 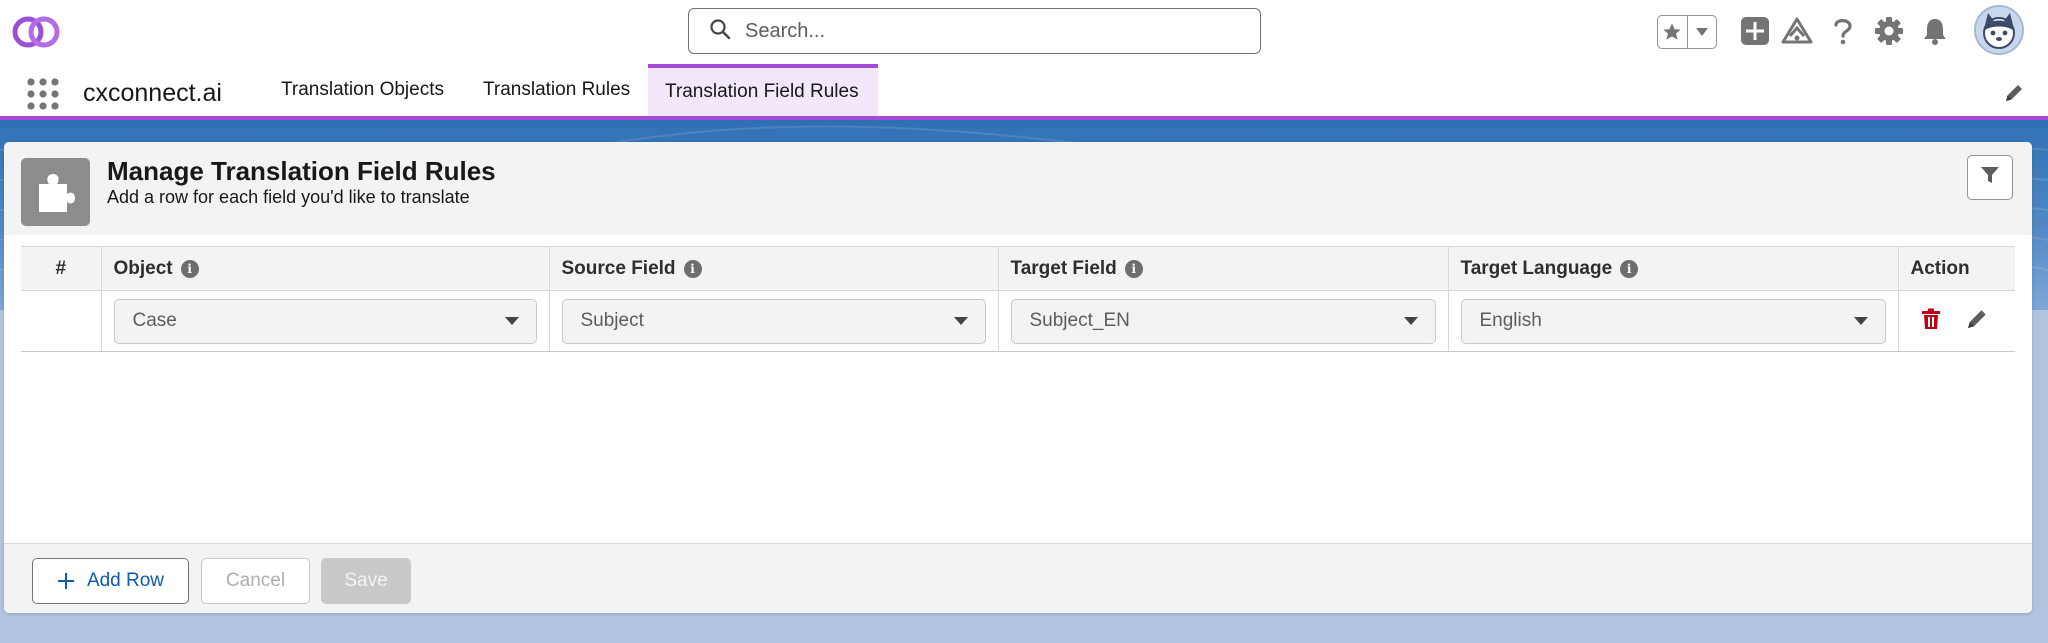 I want to click on delete-icon, so click(x=1931, y=321).